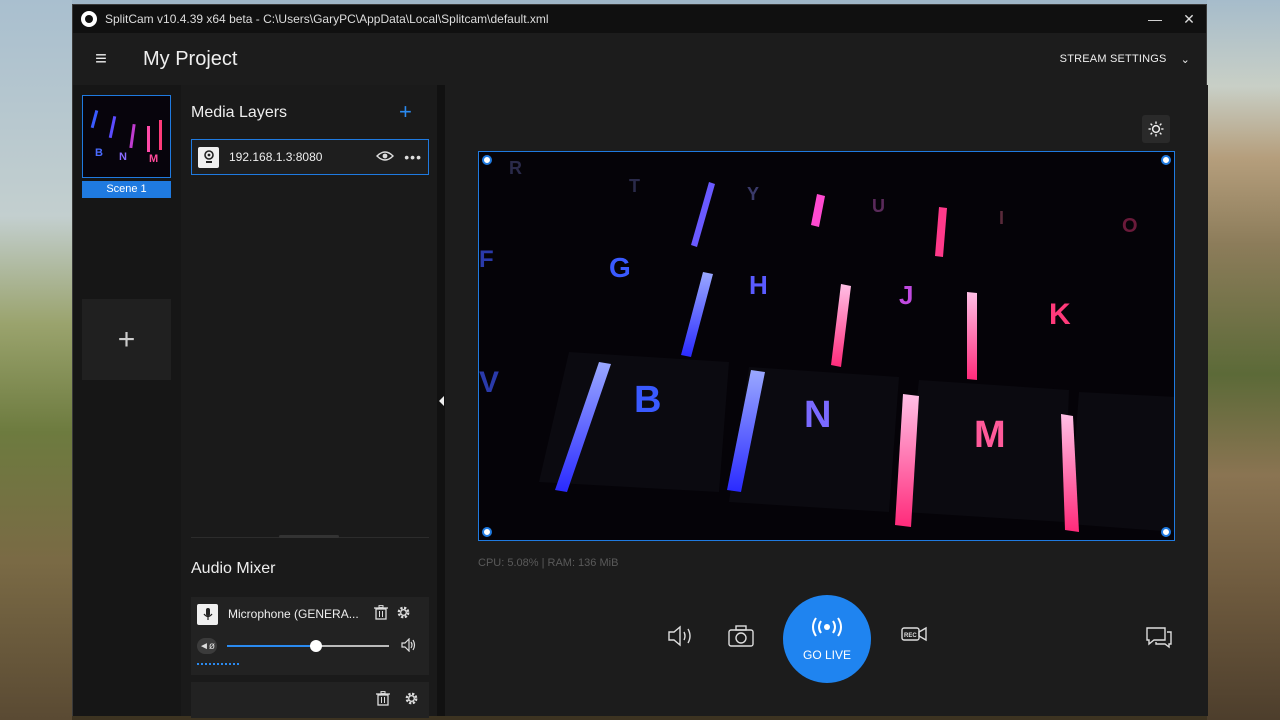 Image resolution: width=1280 pixels, height=720 pixels. I want to click on scenes-panel: B N M Scene 1 +, so click(127, 400).